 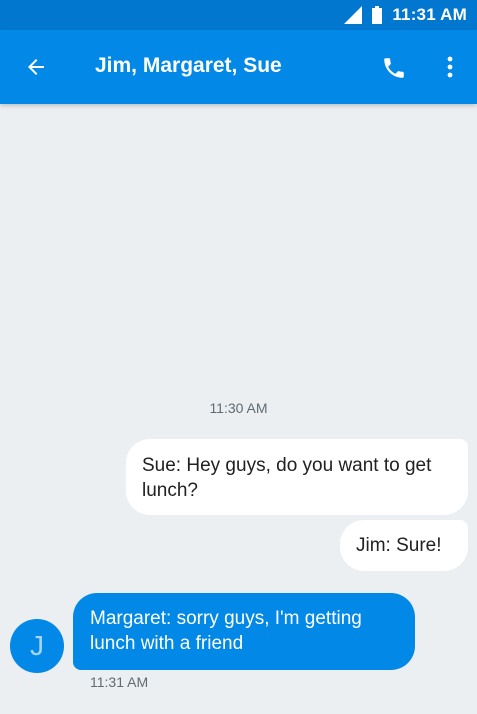 I want to click on message-text: Jim: Sure!, so click(x=399, y=545).